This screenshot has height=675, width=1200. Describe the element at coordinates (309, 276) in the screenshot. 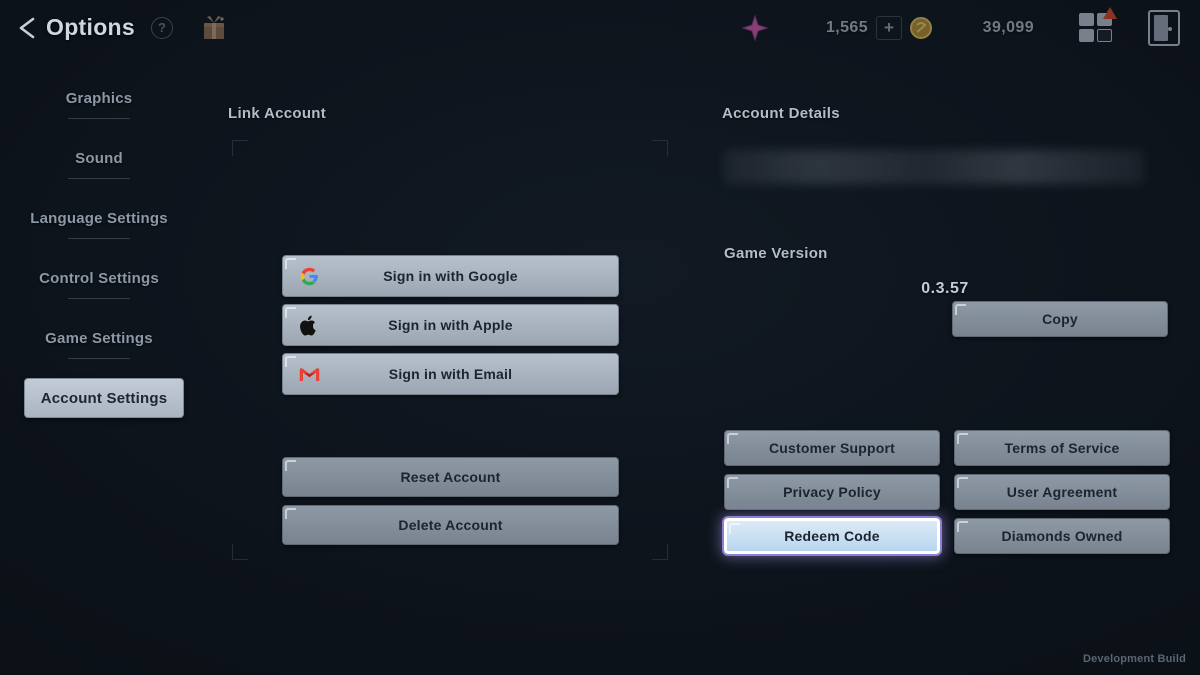

I see `google-icon` at that location.